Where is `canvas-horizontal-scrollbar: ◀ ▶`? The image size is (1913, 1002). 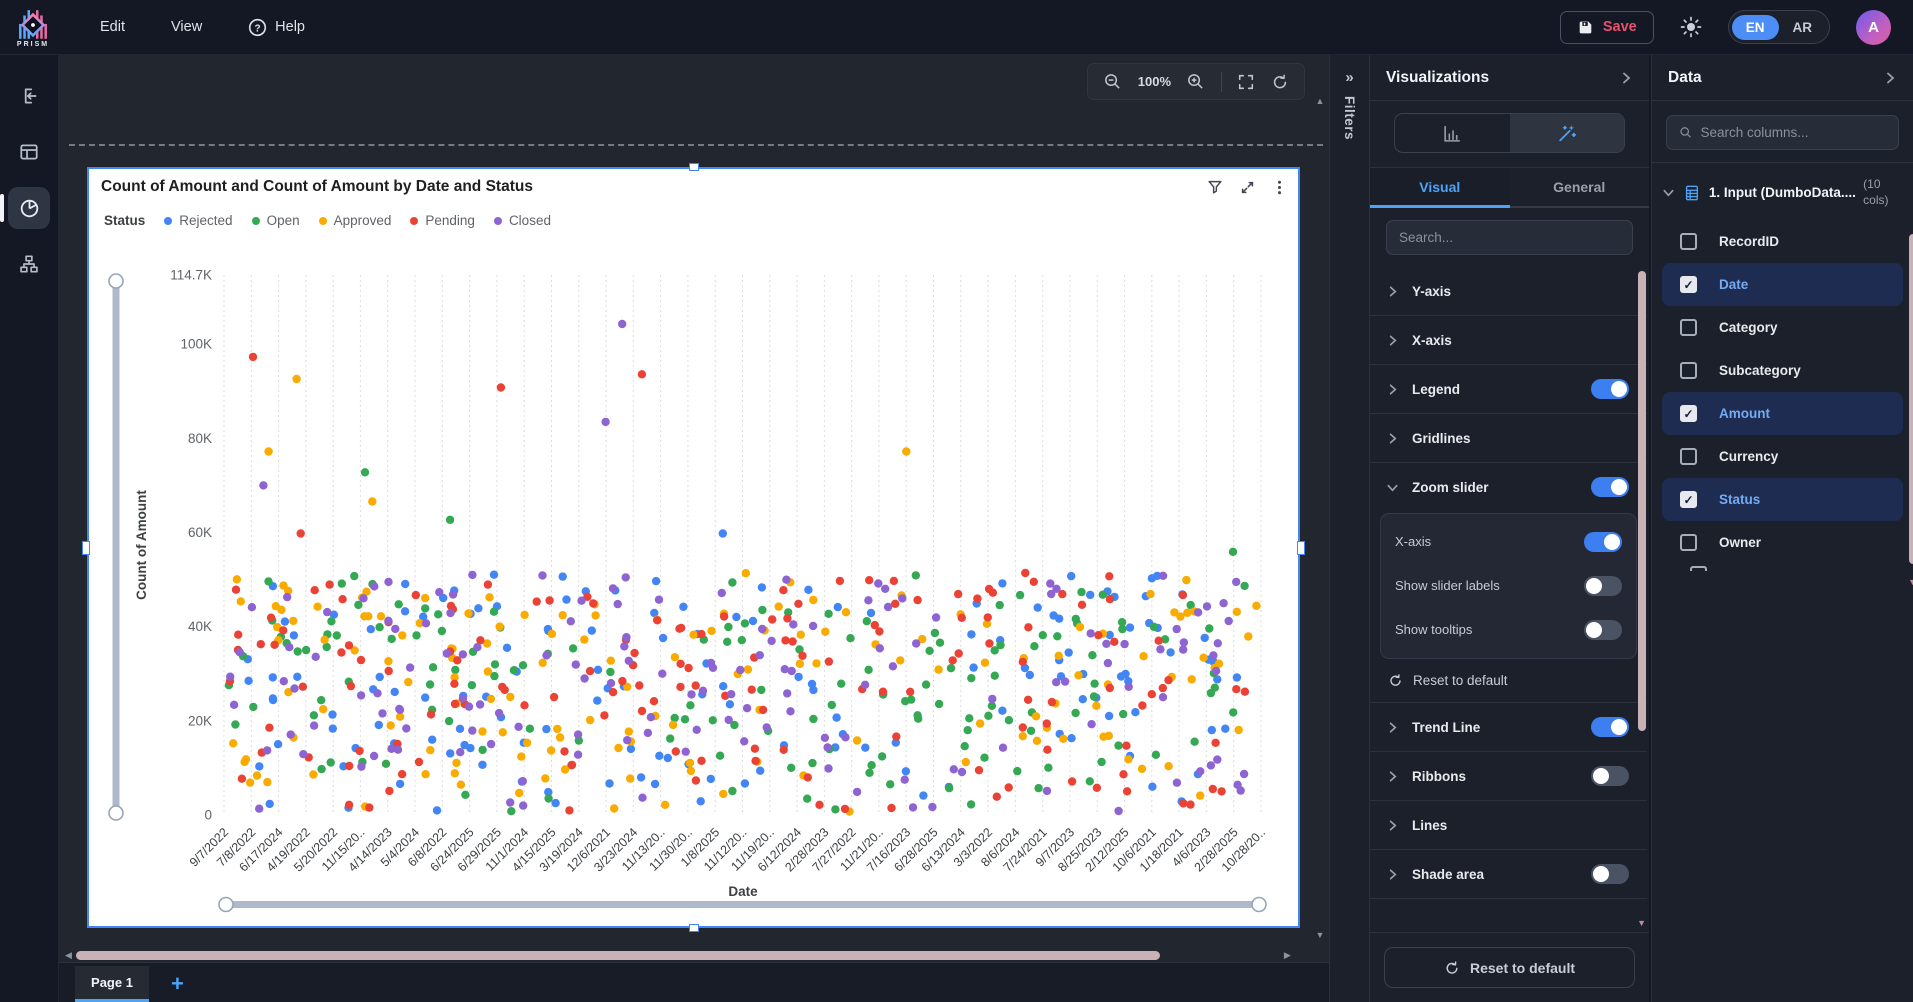
canvas-horizontal-scrollbar: ◀ ▶ is located at coordinates (692, 955).